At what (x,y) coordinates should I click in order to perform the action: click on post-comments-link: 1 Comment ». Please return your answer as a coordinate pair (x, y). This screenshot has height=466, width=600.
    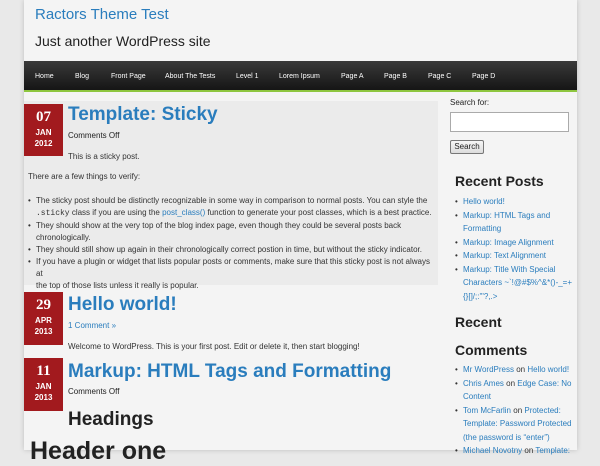
    Looking at the image, I should click on (92, 325).